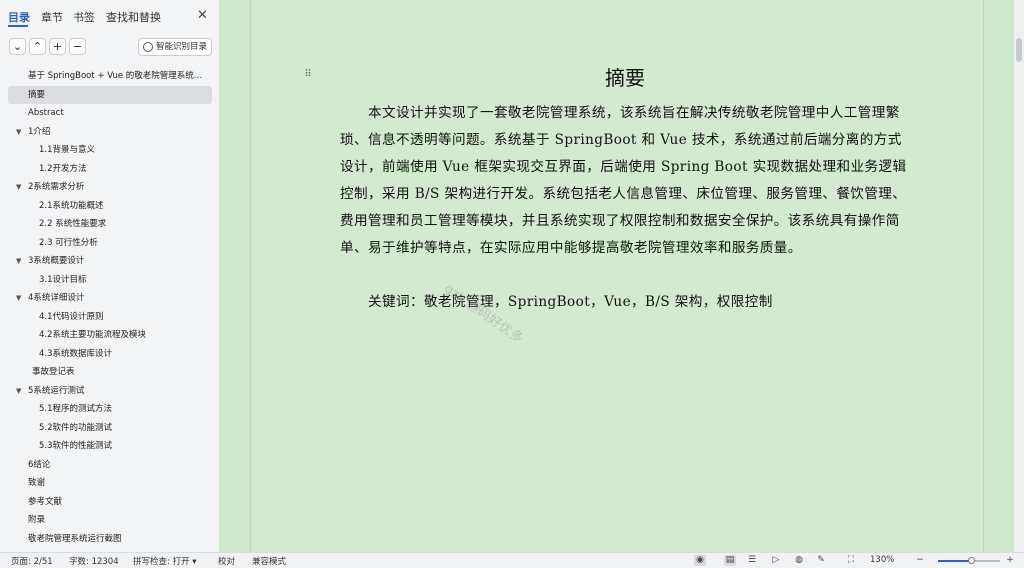  I want to click on smart-toc-button: 智能识别目录, so click(175, 47).